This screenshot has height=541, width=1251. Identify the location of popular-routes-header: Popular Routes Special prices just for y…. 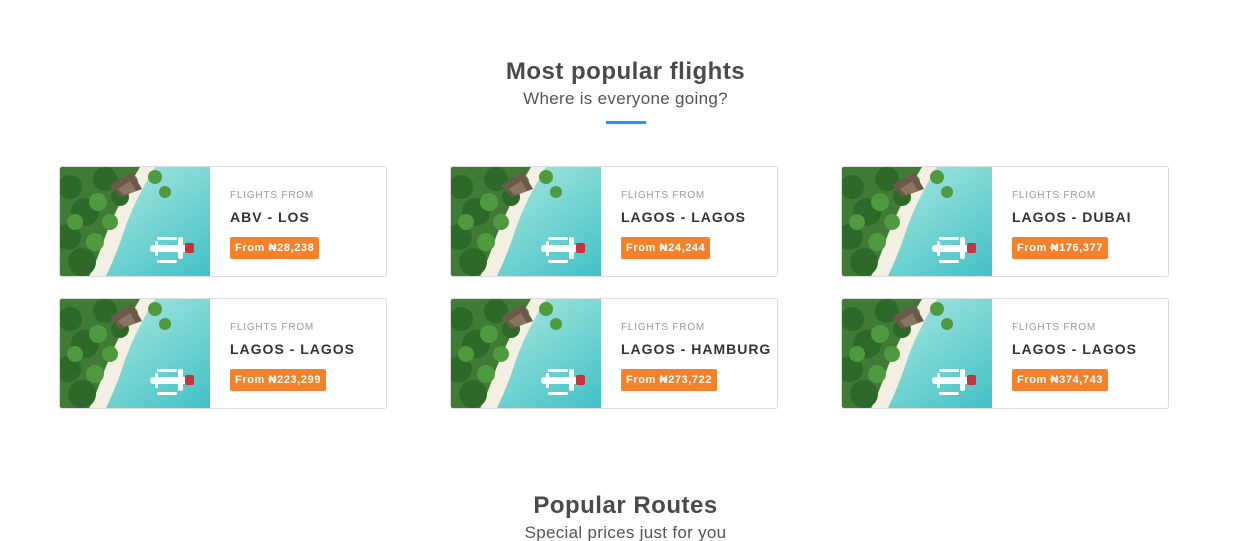
(625, 516).